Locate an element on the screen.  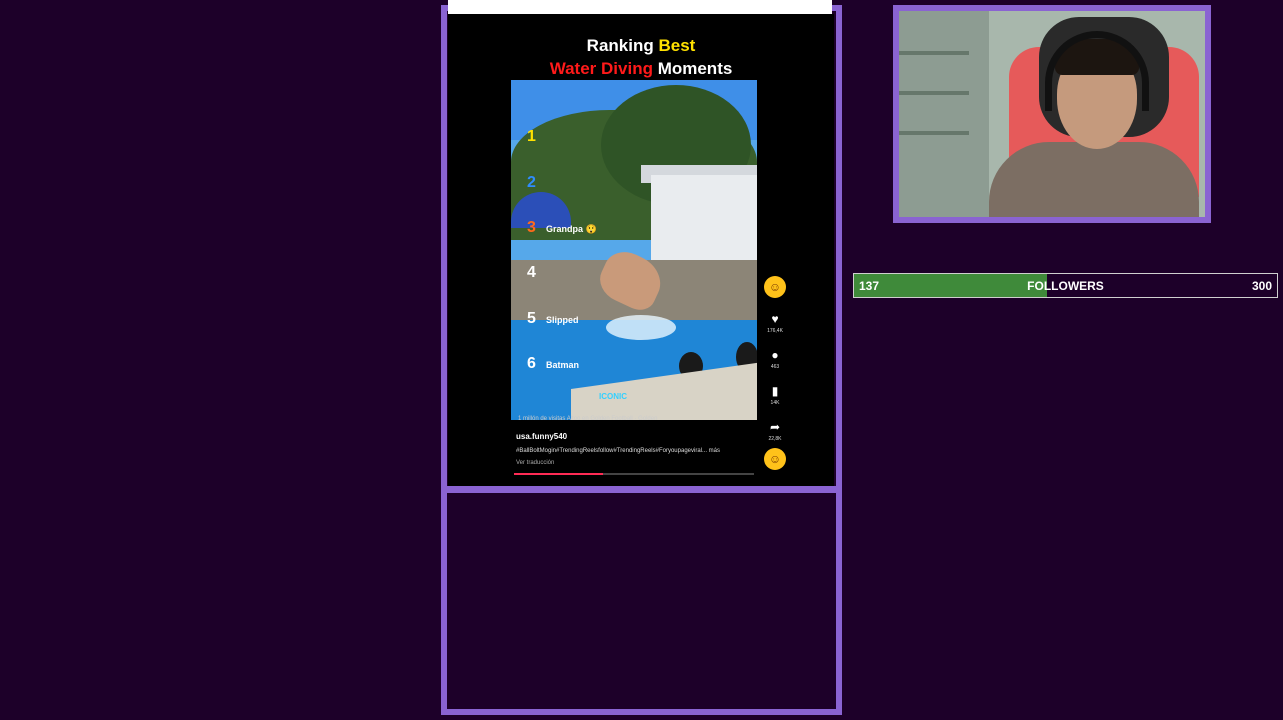
share-icon: ➦ is located at coordinates (775, 427).